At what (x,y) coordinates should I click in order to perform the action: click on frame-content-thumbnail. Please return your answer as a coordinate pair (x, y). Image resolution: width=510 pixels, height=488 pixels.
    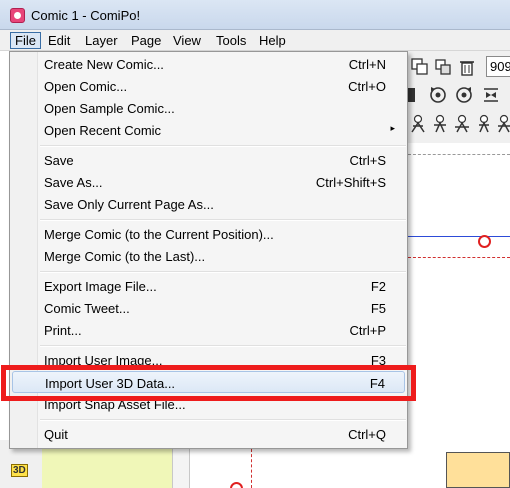
    Looking at the image, I should click on (478, 470).